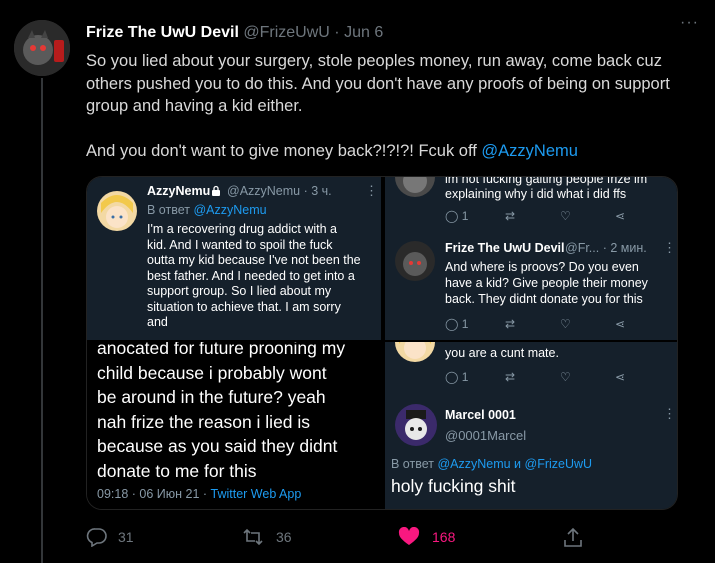  I want to click on cut-avatar, so click(415, 187).